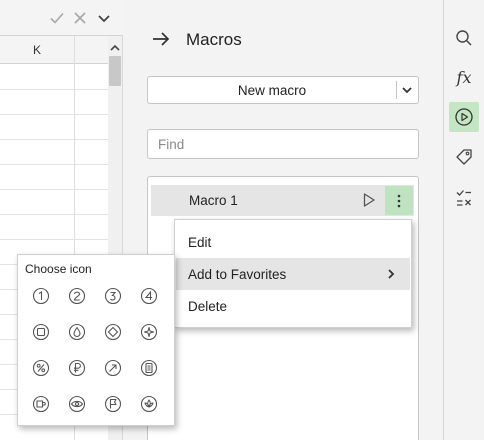 Image resolution: width=484 pixels, height=440 pixels. What do you see at coordinates (96, 340) in the screenshot?
I see `choose-icon-popup: Choose icon` at bounding box center [96, 340].